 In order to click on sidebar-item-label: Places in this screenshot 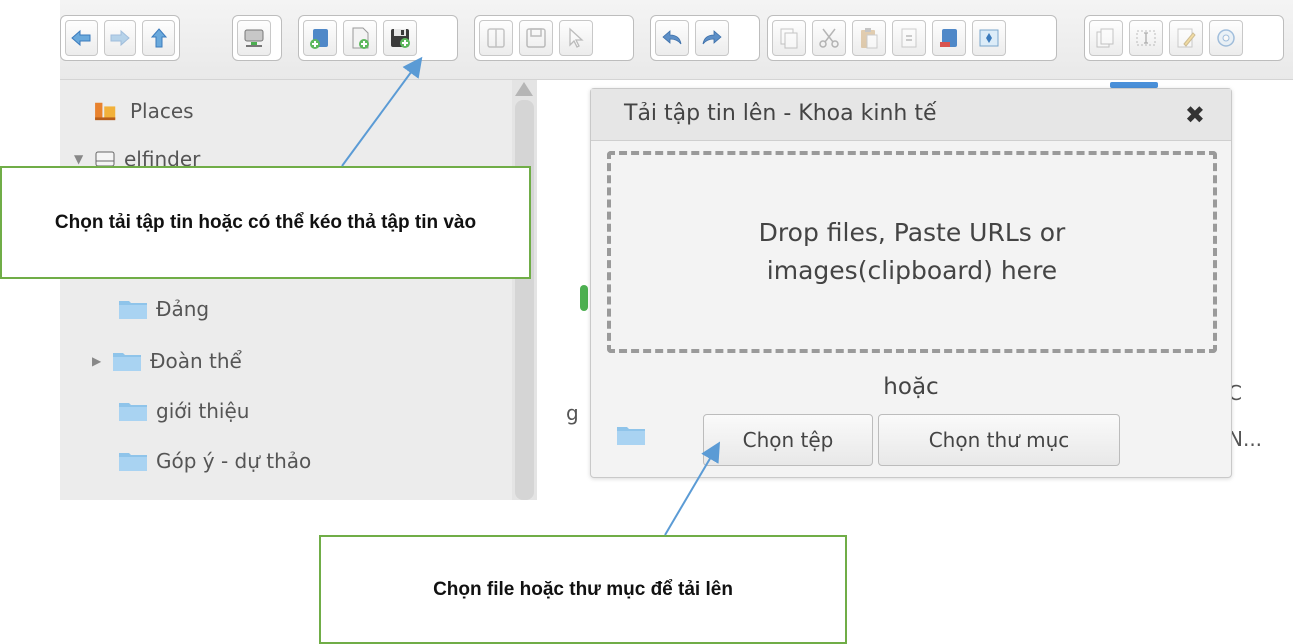, I will do `click(162, 111)`.